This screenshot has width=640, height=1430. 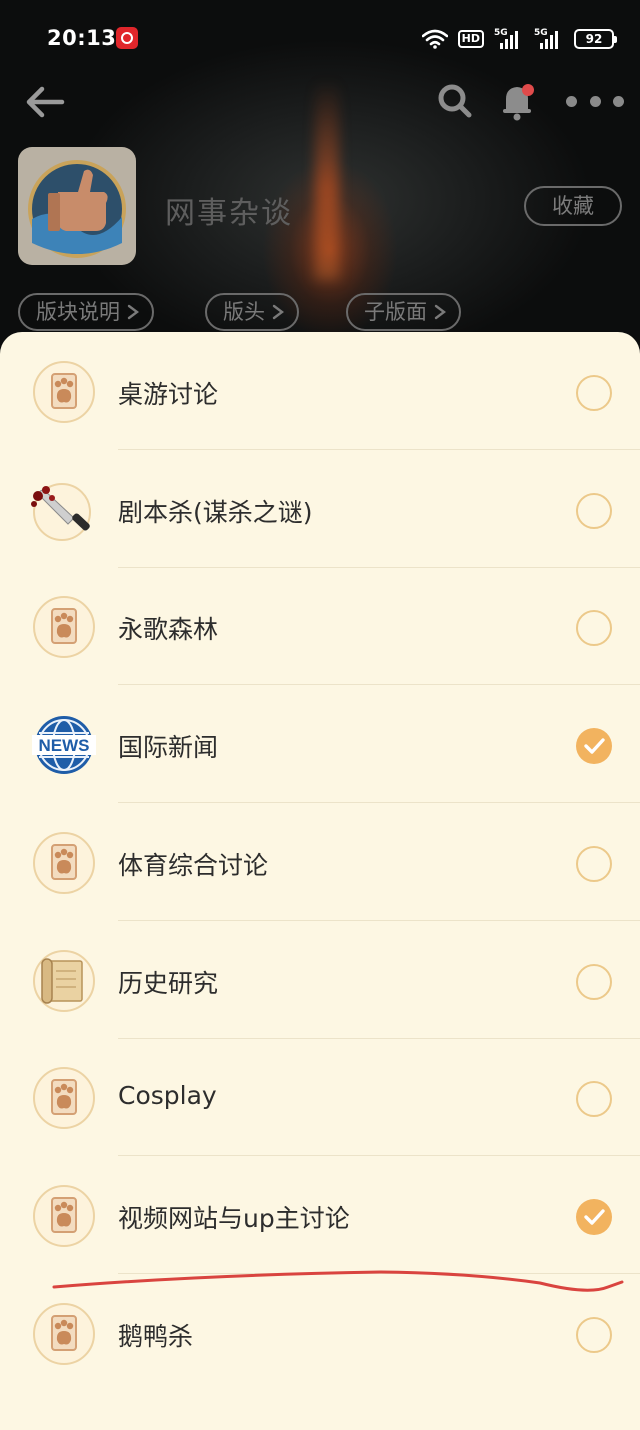 I want to click on sub-board-button: 子版面, so click(x=403, y=312).